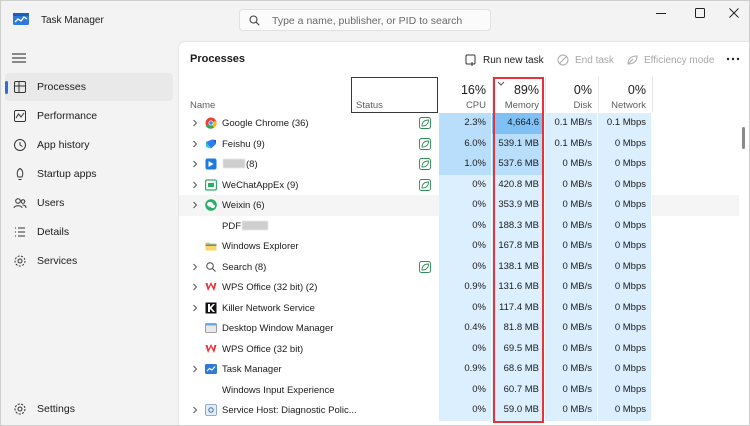 Image resolution: width=750 pixels, height=426 pixels. Describe the element at coordinates (89, 261) in the screenshot. I see `sidebar-item-services: Services` at that location.